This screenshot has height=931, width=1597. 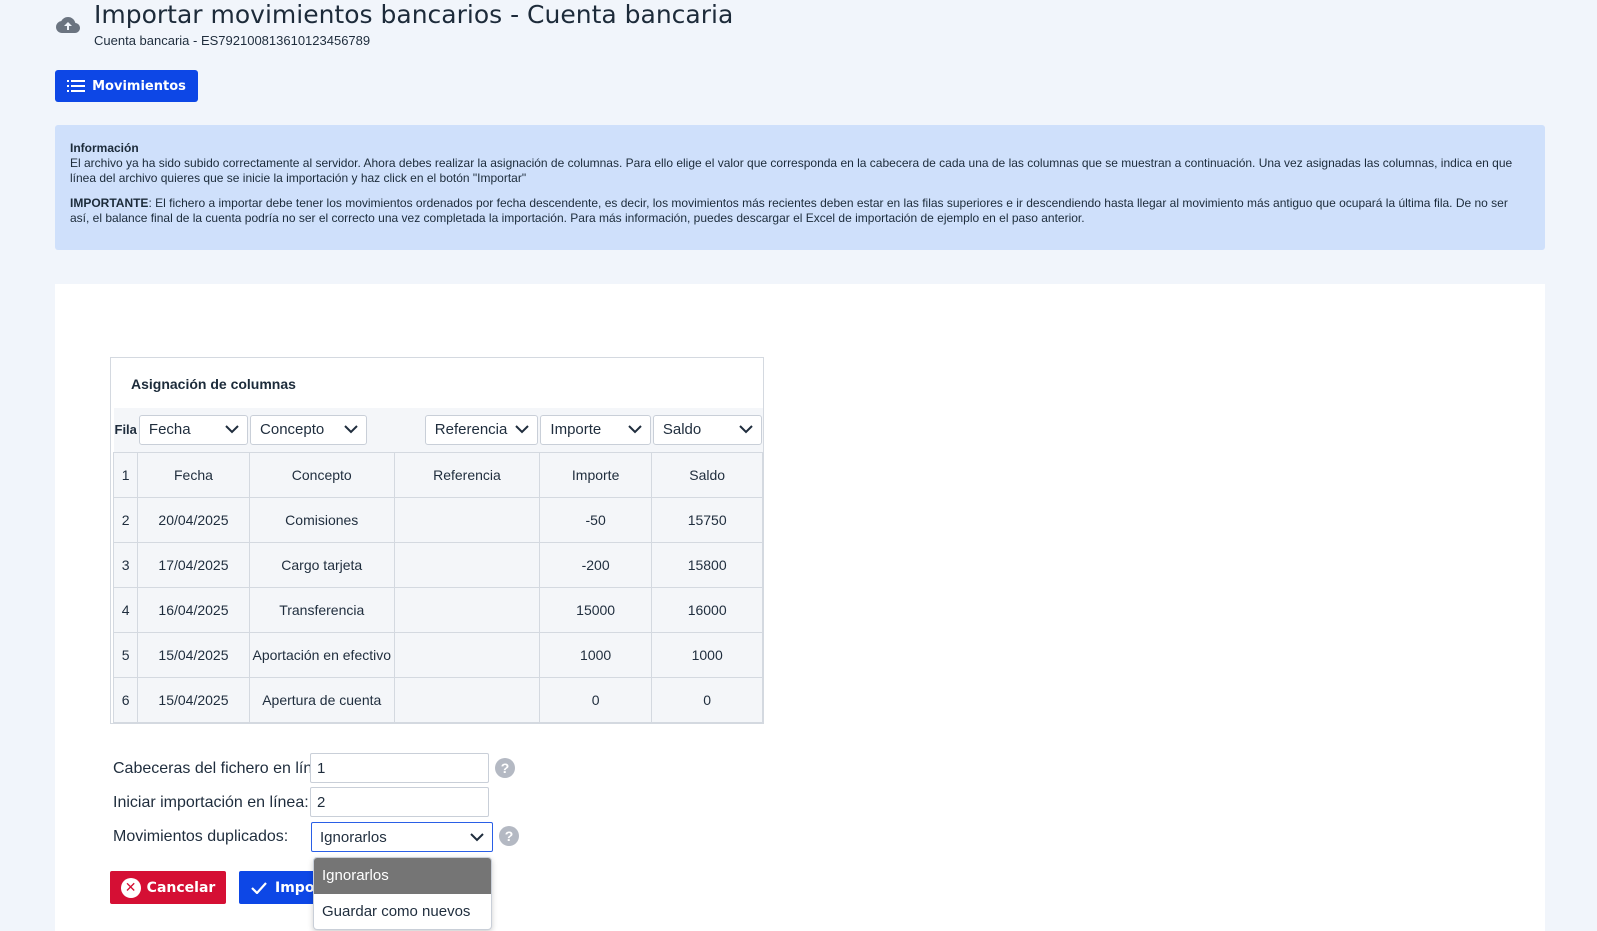 I want to click on table-cell: Apertura de cuenta, so click(x=321, y=699).